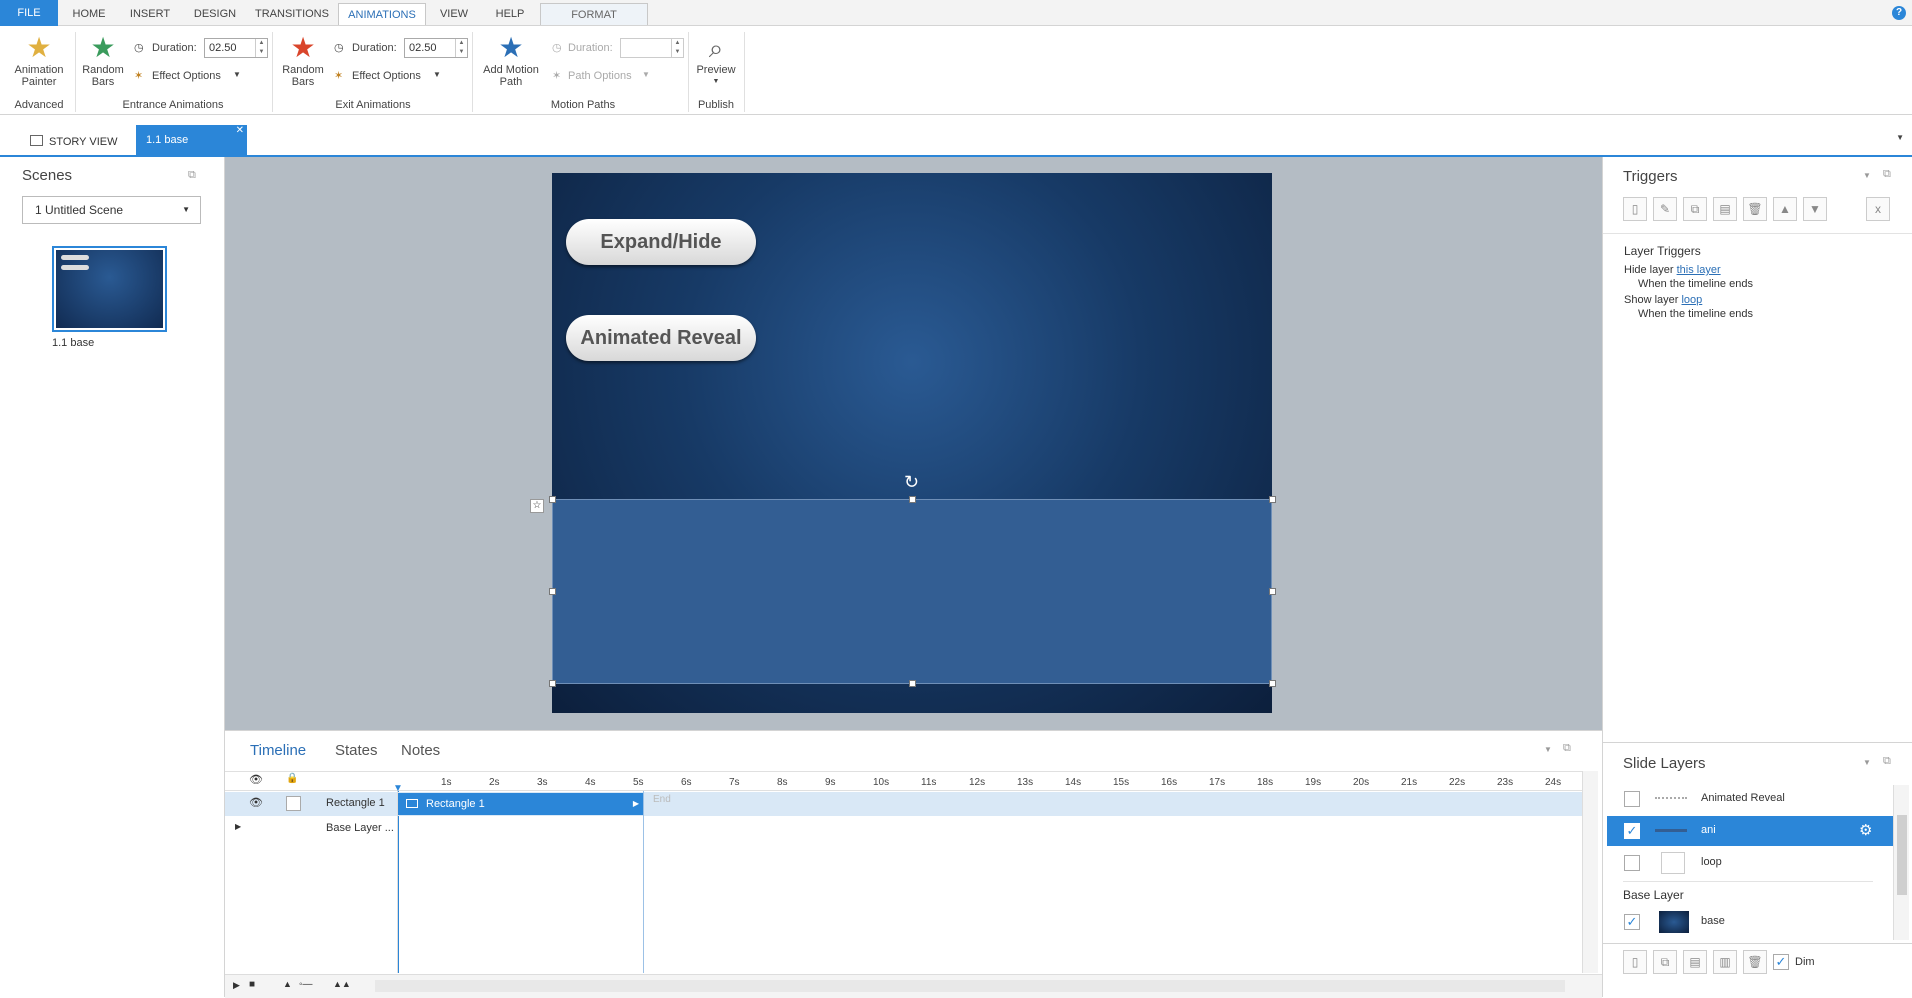 The height and width of the screenshot is (998, 1912). Describe the element at coordinates (1695, 962) in the screenshot. I see `copy-layer-icon: ▤` at that location.